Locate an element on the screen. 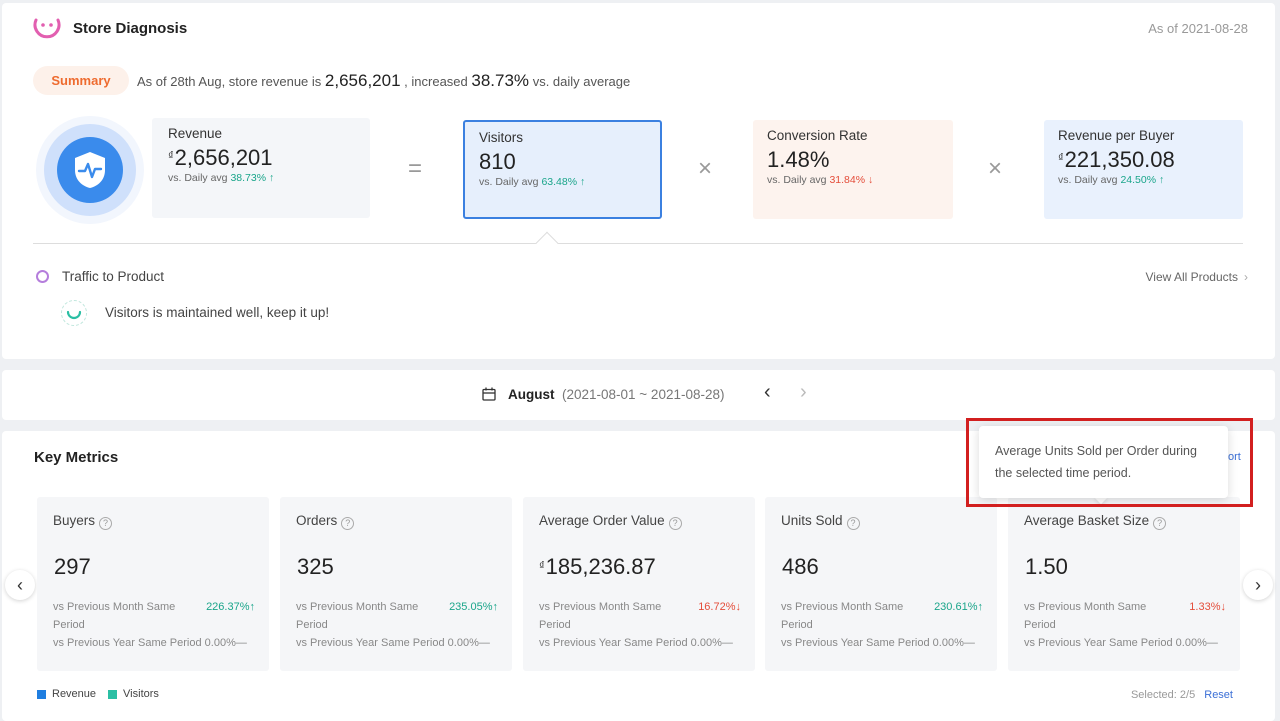 The image size is (1280, 721). legend-item-visitors: Visitors is located at coordinates (133, 694).